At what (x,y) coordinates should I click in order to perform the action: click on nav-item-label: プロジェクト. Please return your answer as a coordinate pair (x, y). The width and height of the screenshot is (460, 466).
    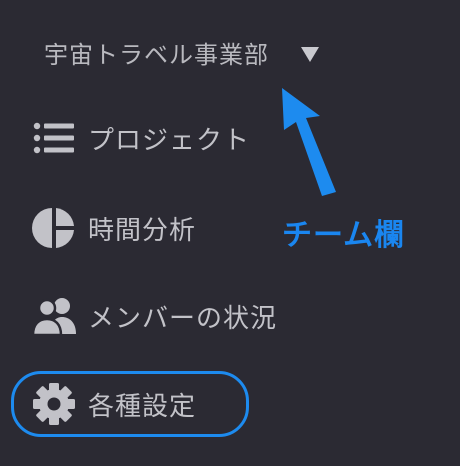
    Looking at the image, I should click on (169, 140).